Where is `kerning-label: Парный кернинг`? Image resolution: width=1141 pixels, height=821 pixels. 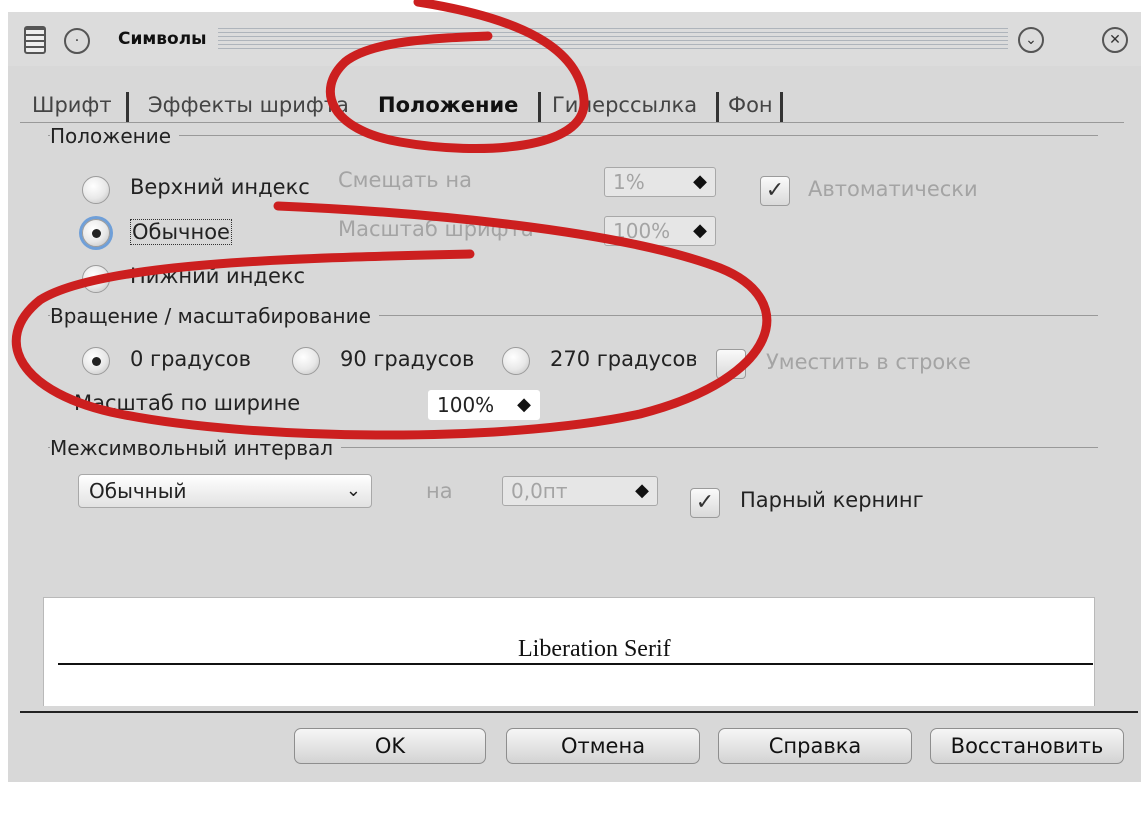 kerning-label: Парный кернинг is located at coordinates (832, 500).